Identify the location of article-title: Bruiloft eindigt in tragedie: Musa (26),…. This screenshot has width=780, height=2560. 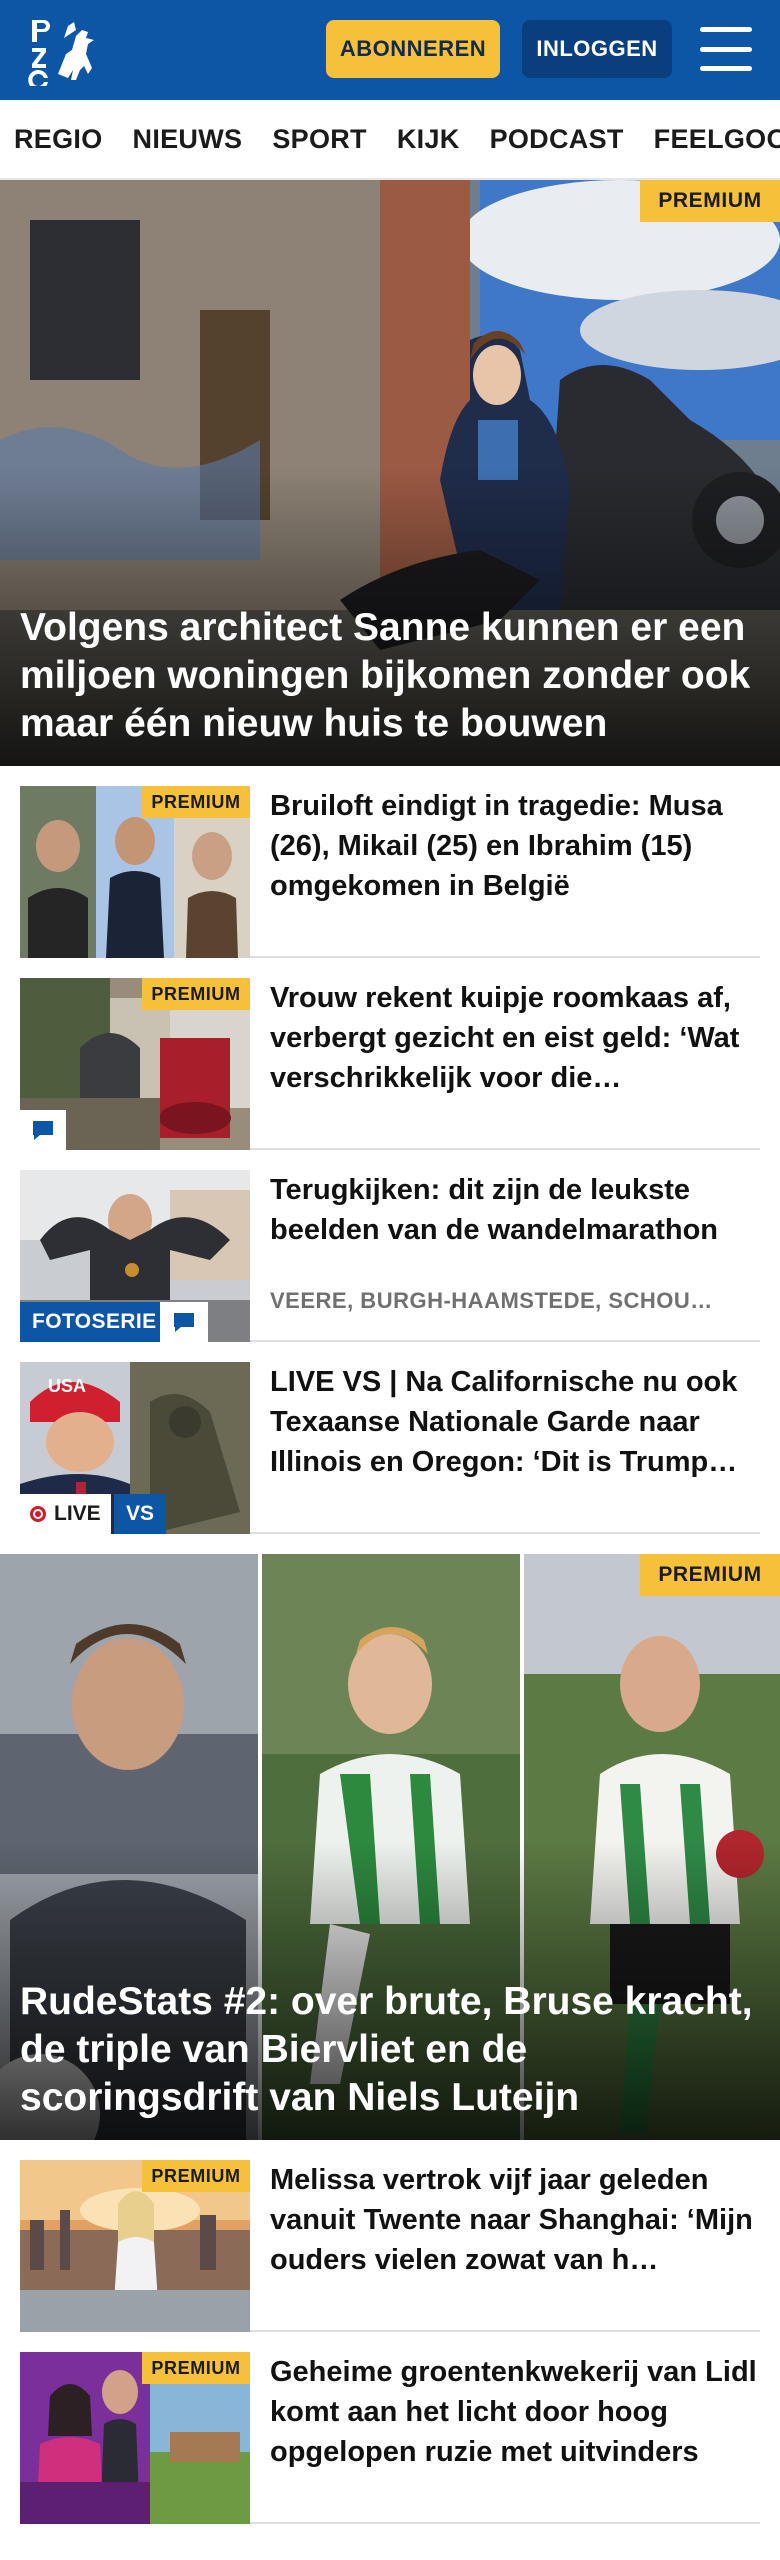
(515, 846).